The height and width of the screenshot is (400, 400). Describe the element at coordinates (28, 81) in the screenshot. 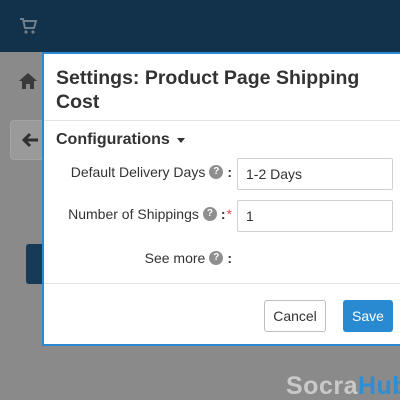

I see `home-icon` at that location.